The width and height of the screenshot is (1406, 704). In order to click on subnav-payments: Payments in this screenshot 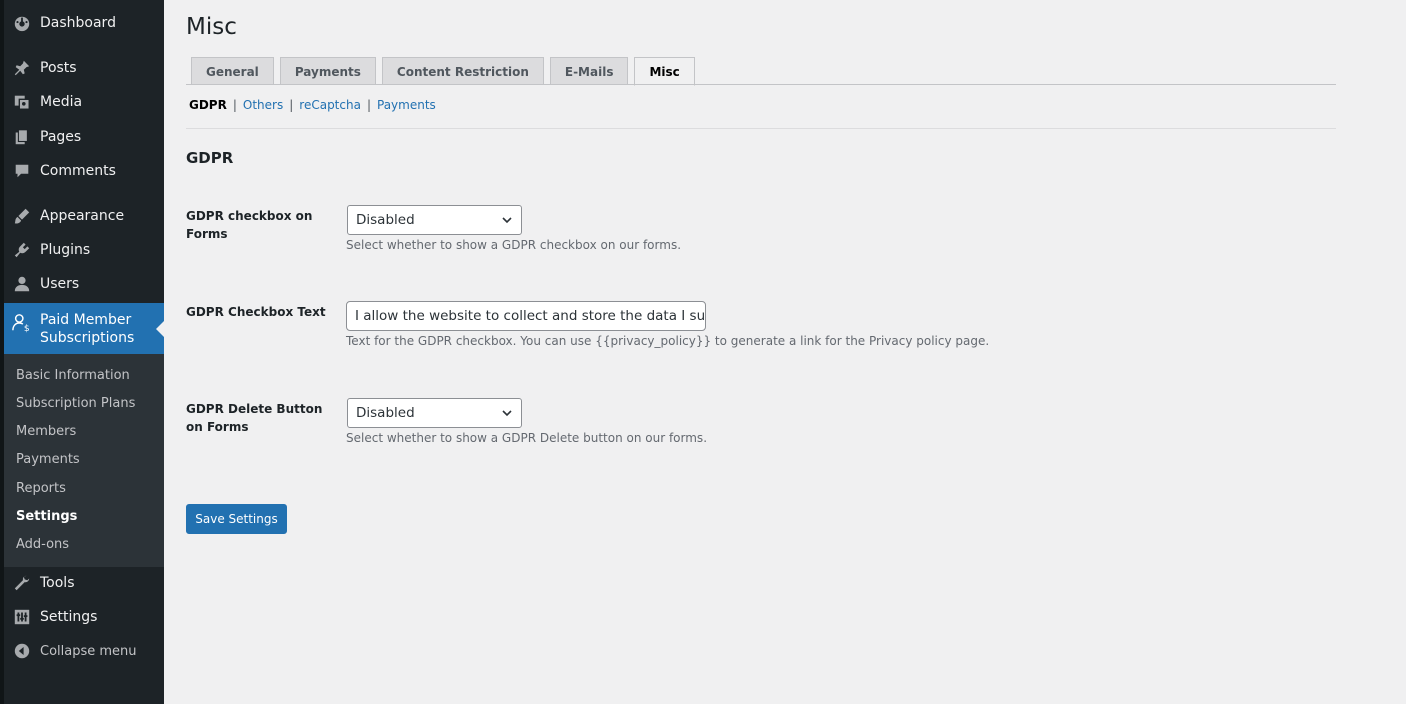, I will do `click(406, 105)`.